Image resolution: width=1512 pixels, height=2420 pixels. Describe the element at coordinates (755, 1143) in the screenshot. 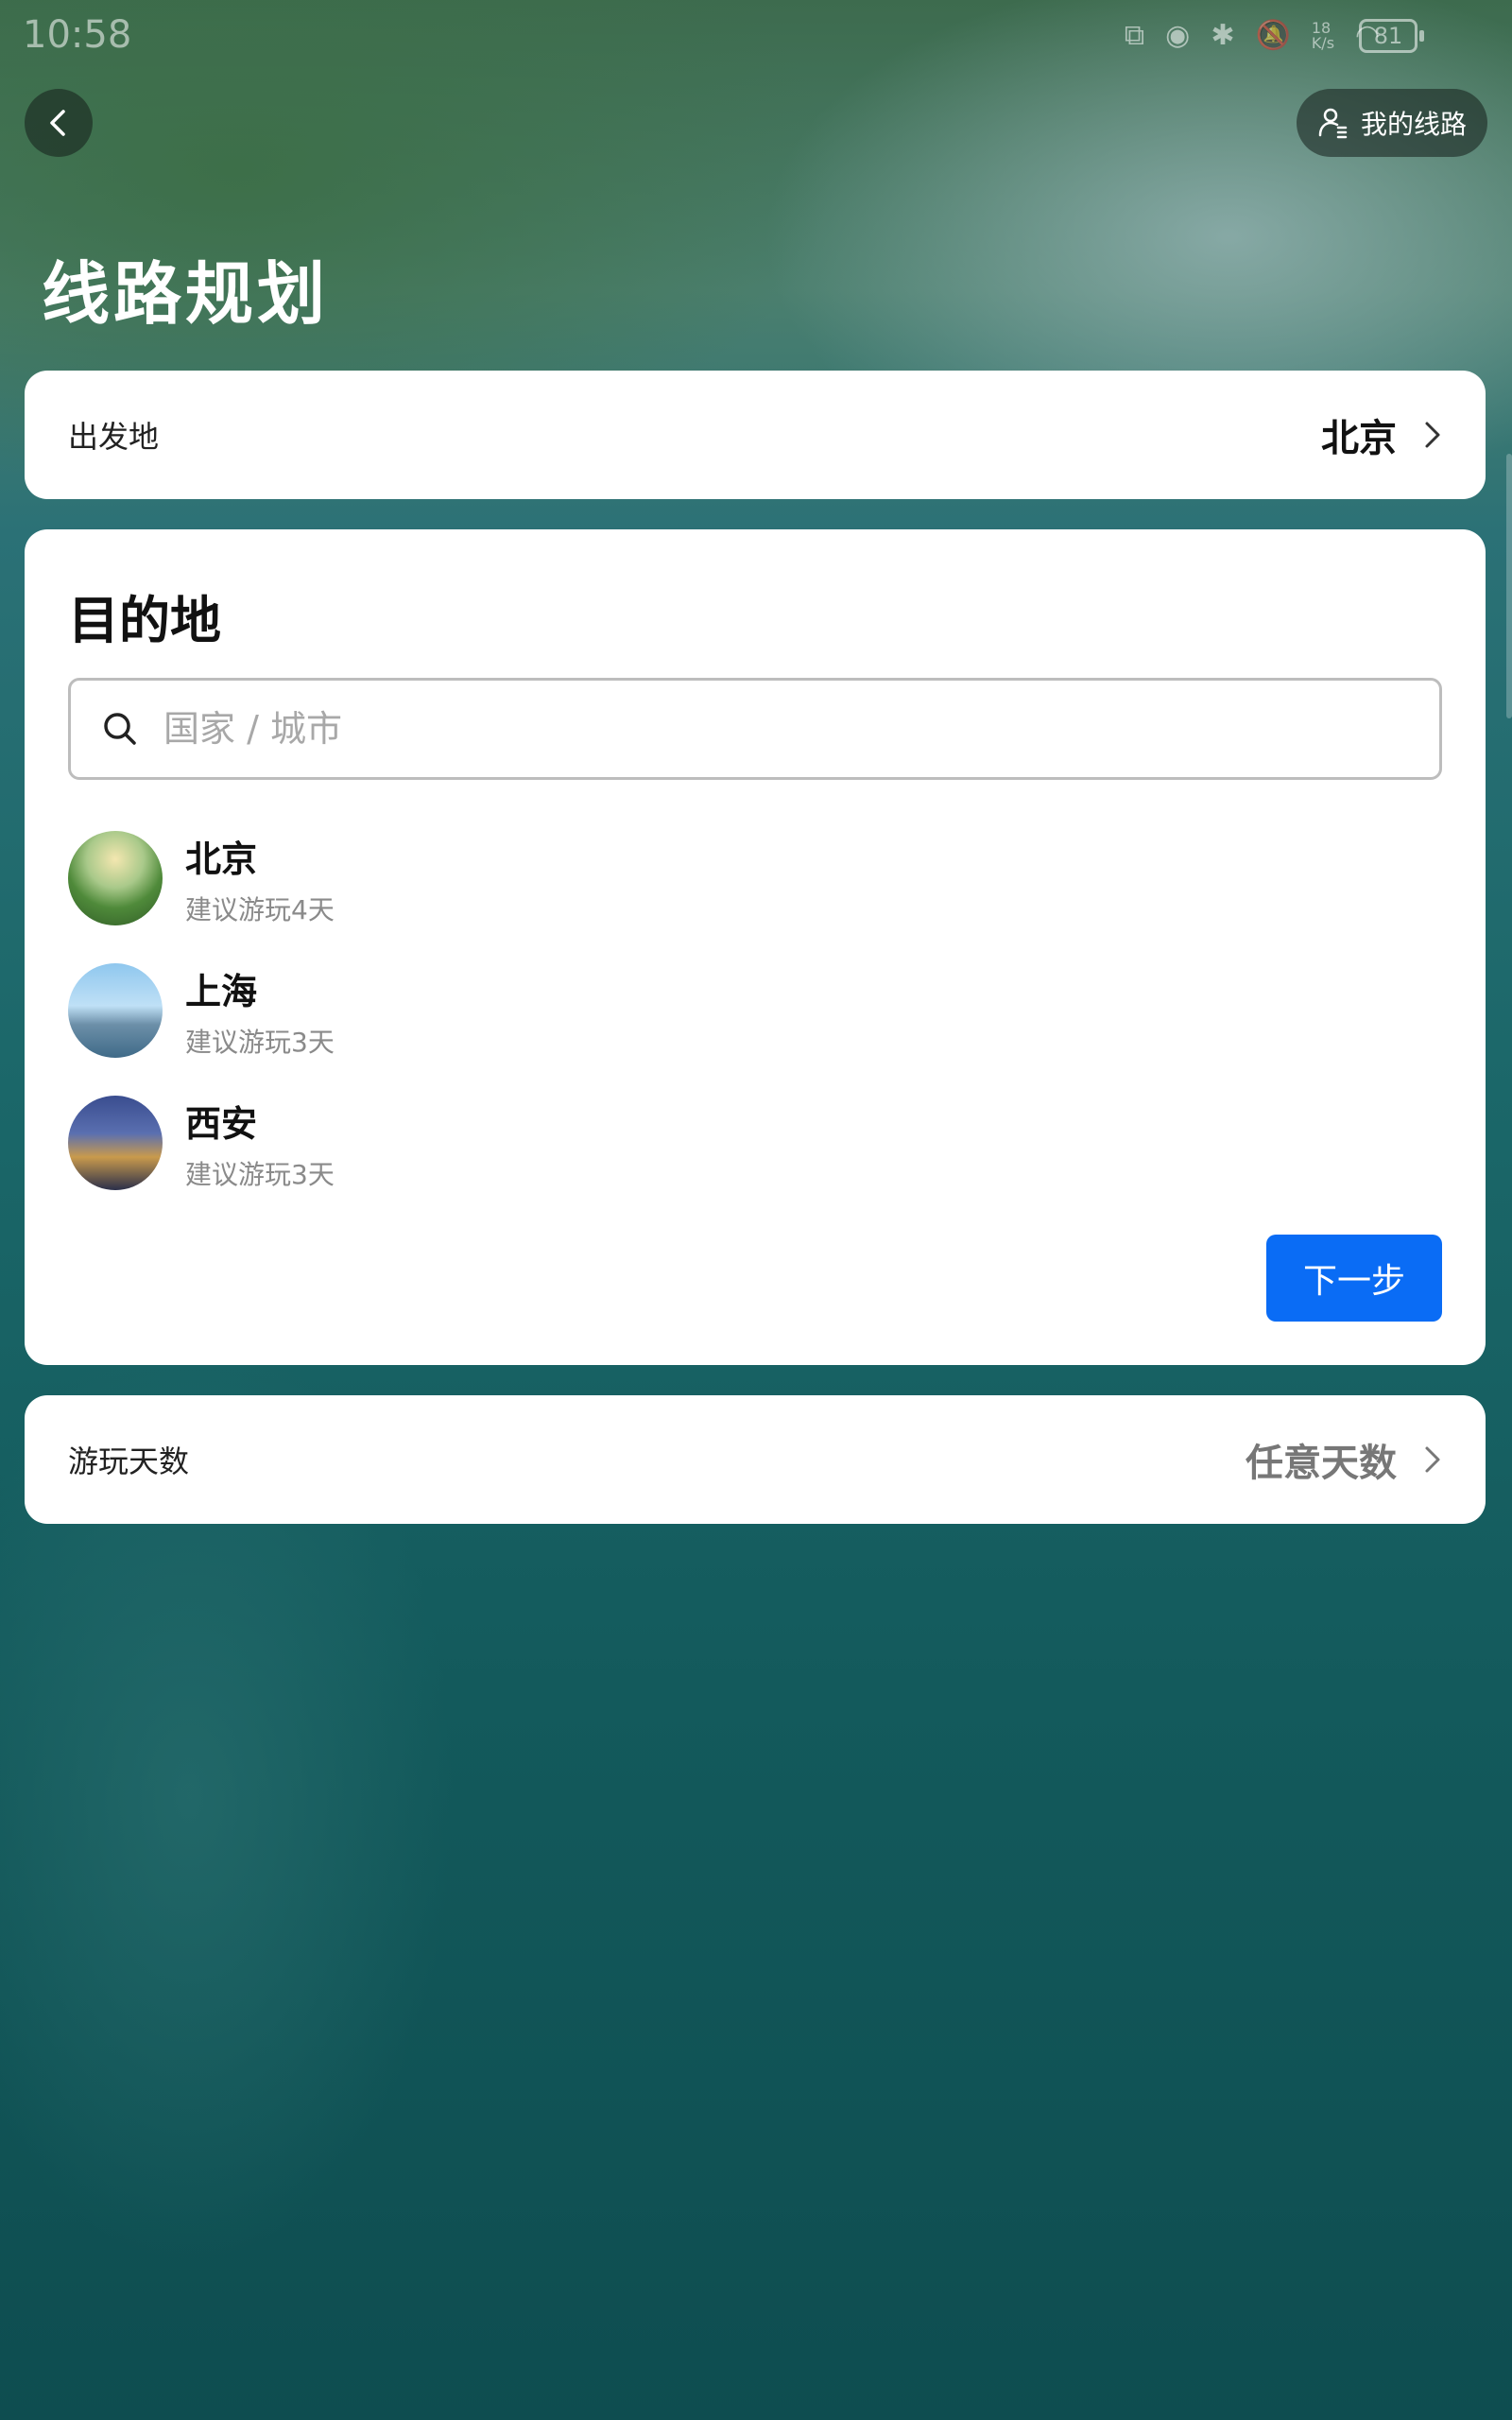

I see `city-item-xian: 西安 建议游玩3天` at that location.